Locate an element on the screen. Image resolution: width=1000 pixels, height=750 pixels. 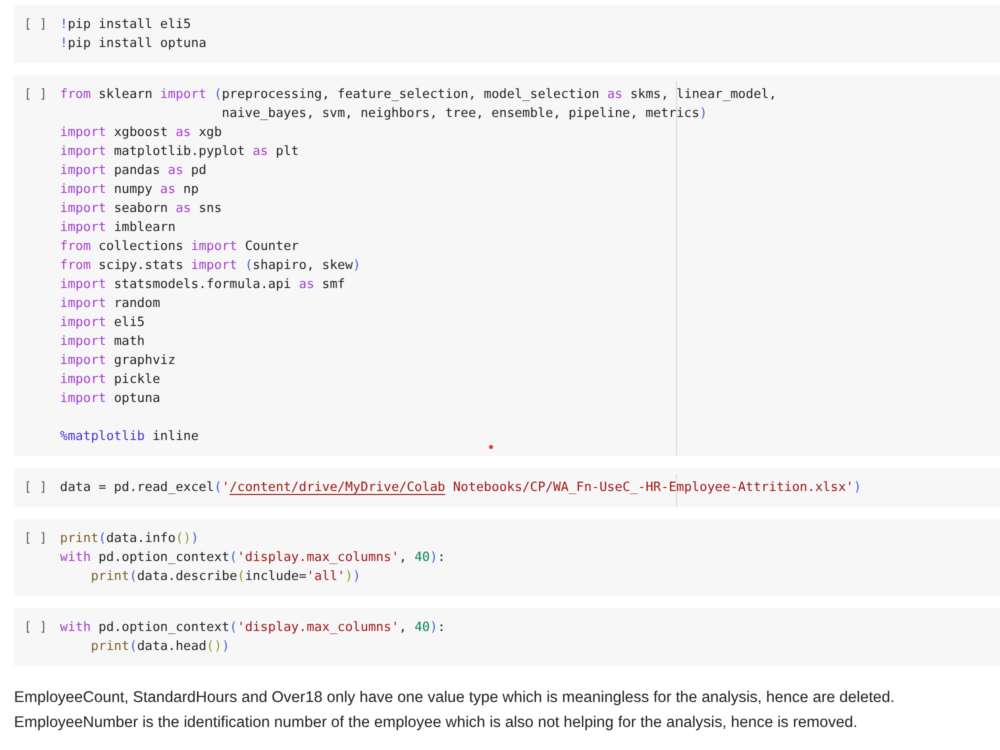
code-line: !pip install eli5 is located at coordinates (125, 25).